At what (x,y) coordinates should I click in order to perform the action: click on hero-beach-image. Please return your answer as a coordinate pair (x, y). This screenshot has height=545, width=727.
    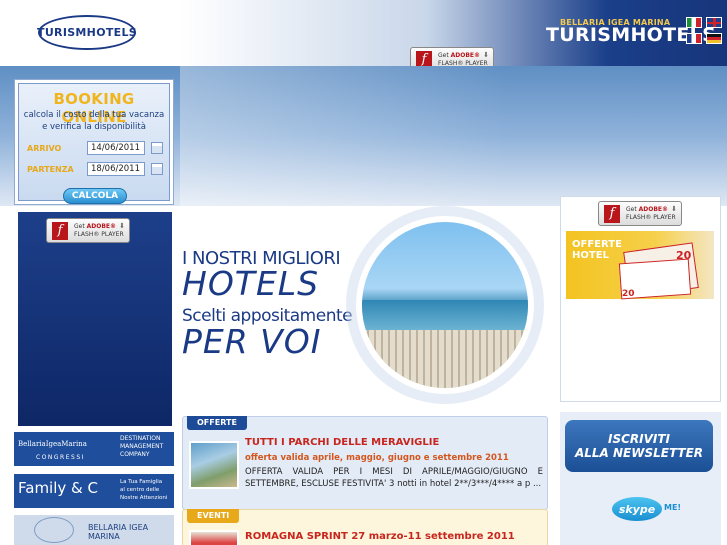
    Looking at the image, I should click on (445, 305).